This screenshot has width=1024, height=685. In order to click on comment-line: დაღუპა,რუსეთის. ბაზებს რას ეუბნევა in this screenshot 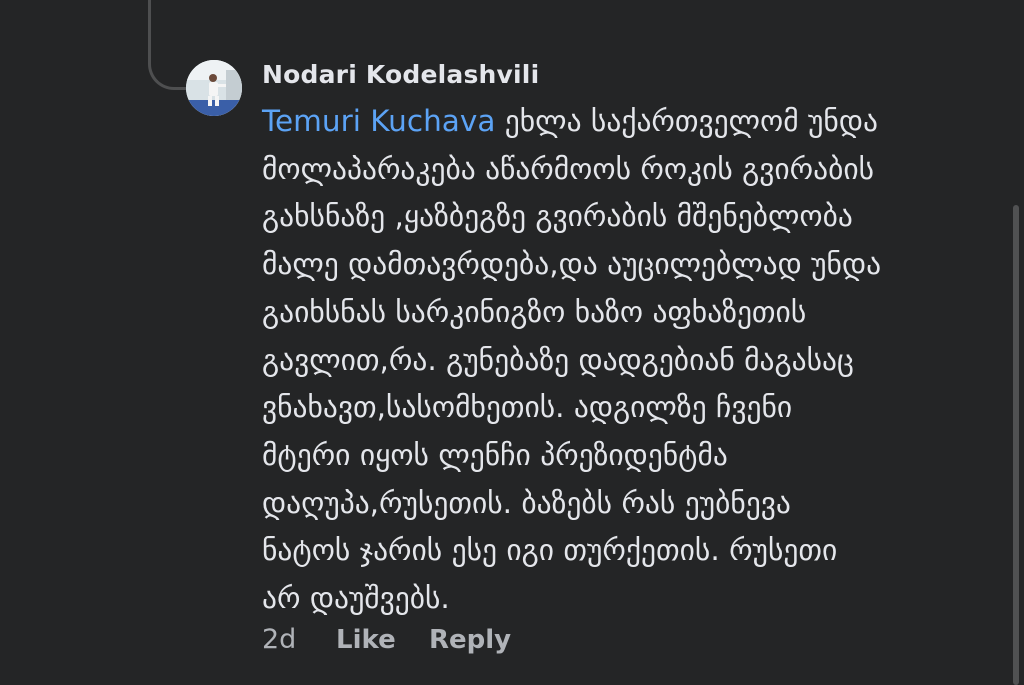, I will do `click(526, 502)`.